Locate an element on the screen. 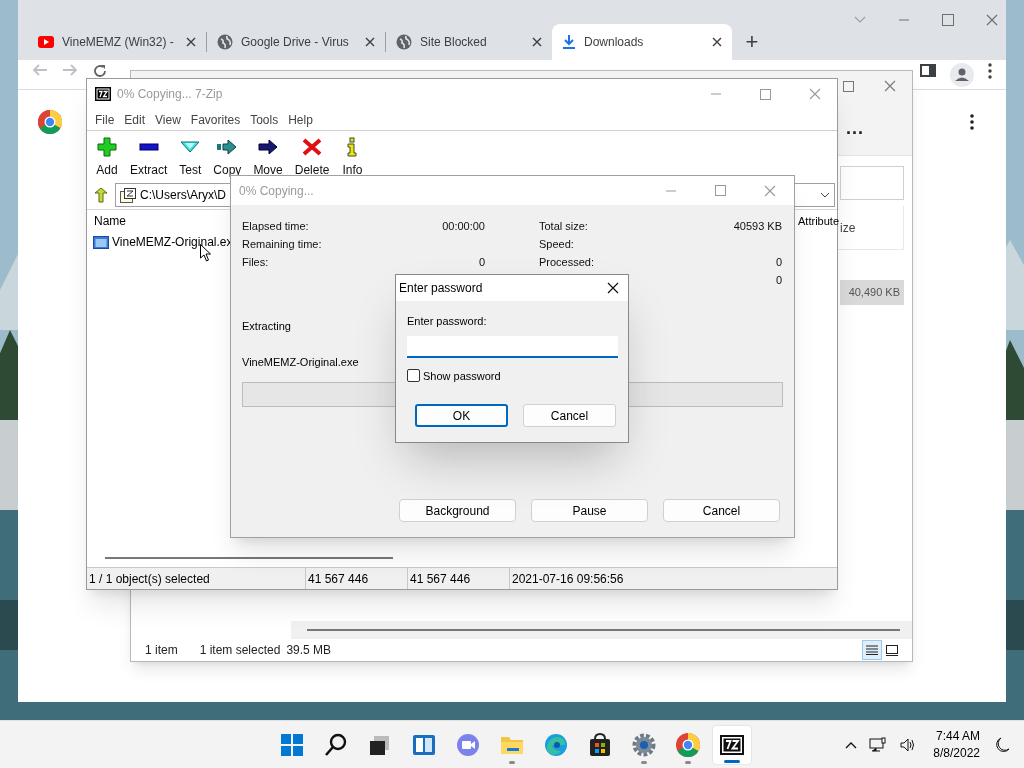  tab-title: Google Drive - Virus is located at coordinates (295, 42).